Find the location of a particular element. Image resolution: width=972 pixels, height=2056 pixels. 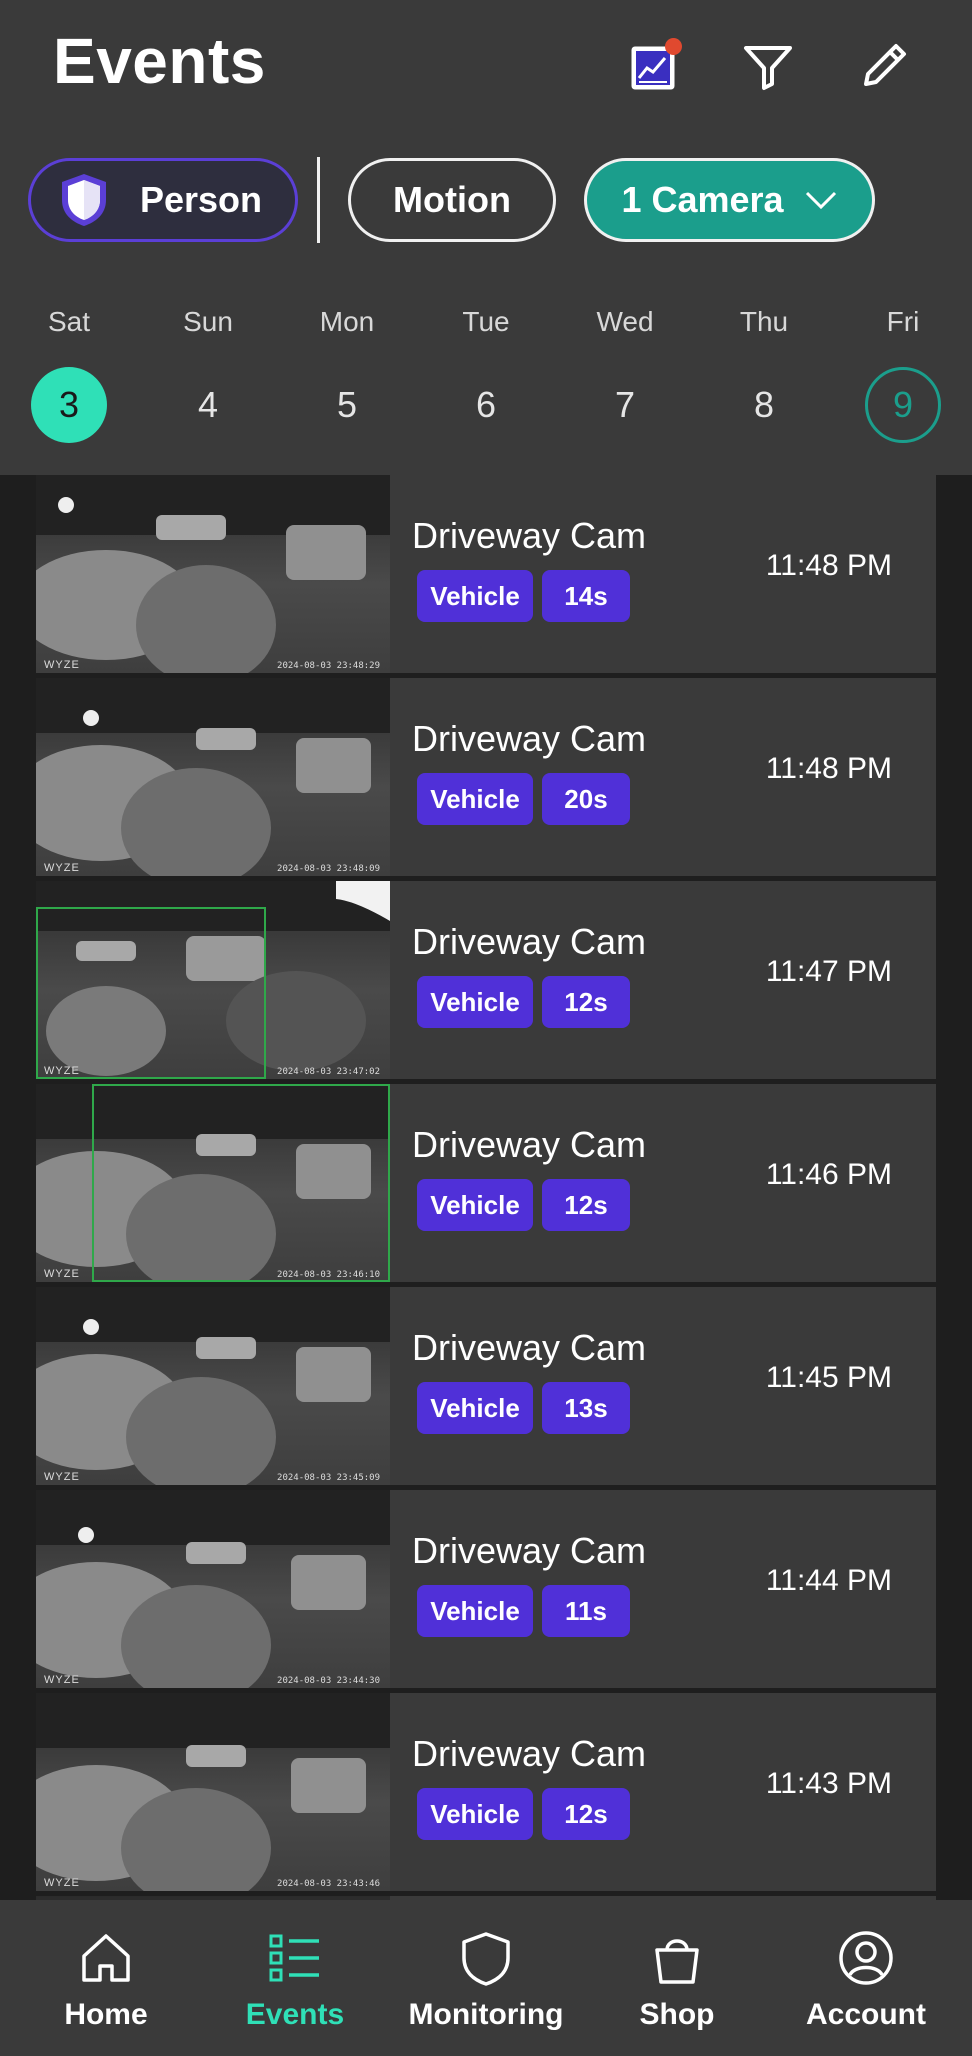

nav-account-label: Account is located at coordinates (866, 2014).